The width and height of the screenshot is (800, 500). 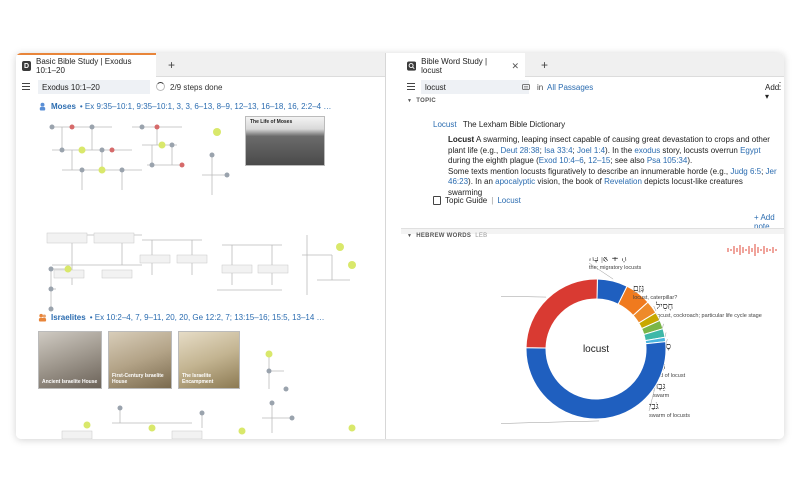 What do you see at coordinates (421, 101) in the screenshot?
I see `topic-section-header: ▼ TOPIC` at bounding box center [421, 101].